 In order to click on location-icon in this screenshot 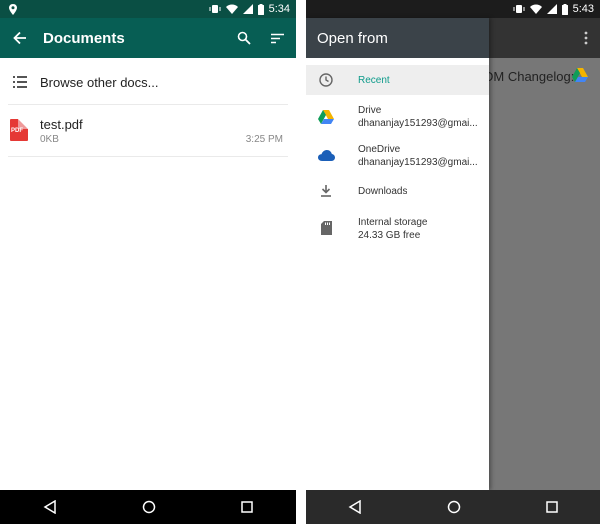, I will do `click(13, 9)`.